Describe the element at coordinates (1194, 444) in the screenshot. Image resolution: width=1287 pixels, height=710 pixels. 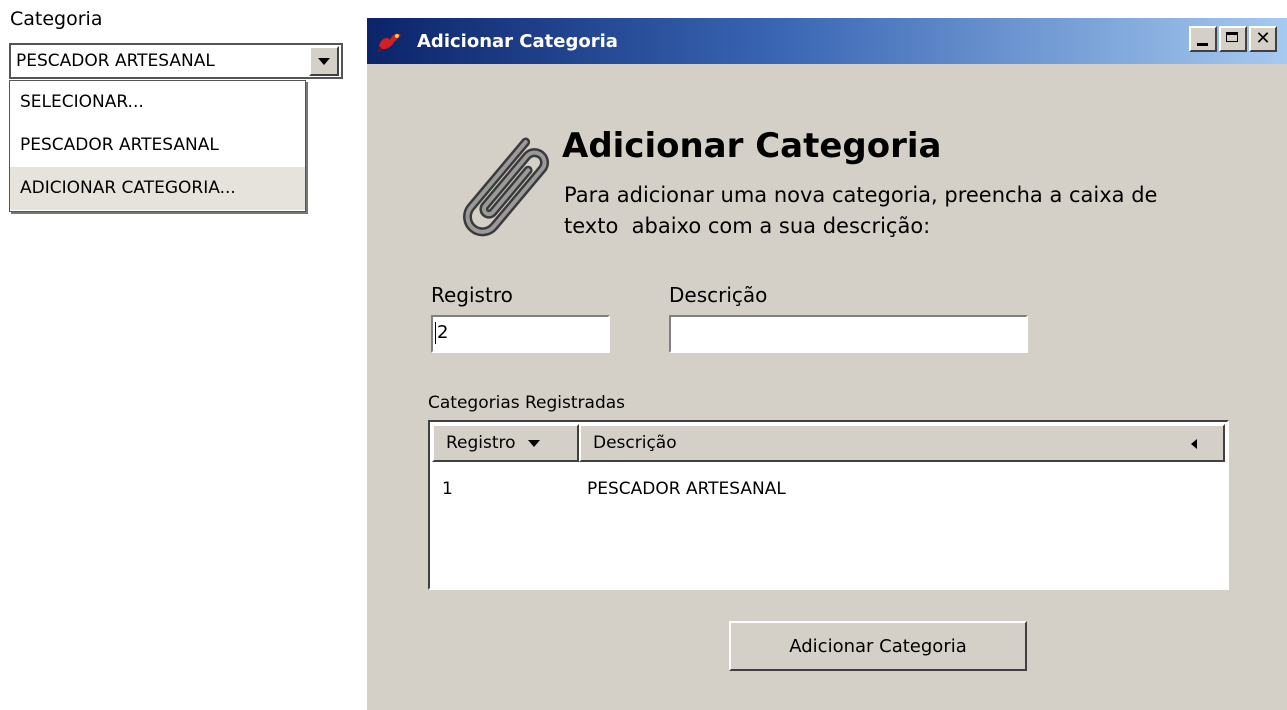
I see `scroll-left-icon` at that location.